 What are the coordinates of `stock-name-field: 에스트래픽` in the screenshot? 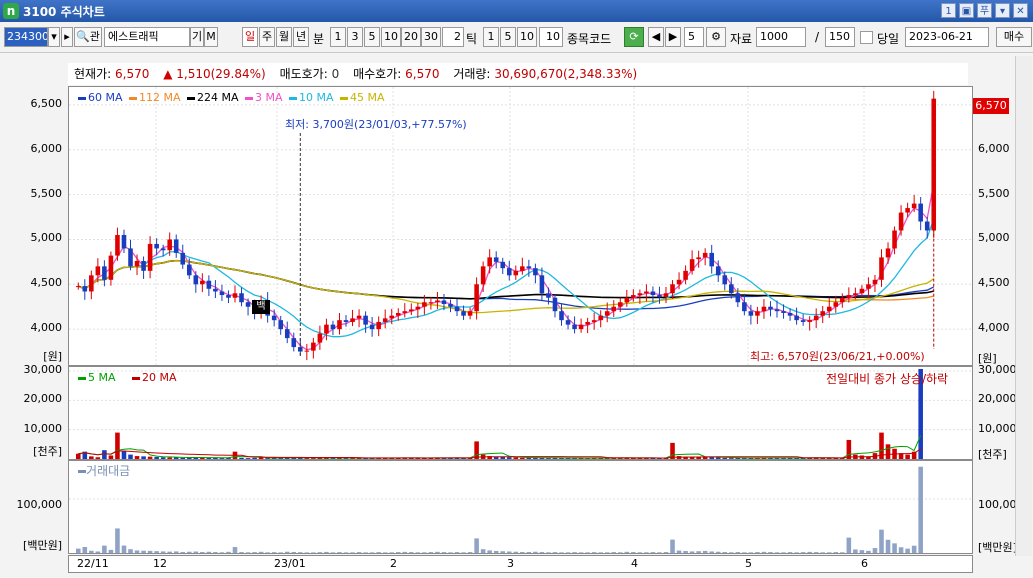 It's located at (147, 37).